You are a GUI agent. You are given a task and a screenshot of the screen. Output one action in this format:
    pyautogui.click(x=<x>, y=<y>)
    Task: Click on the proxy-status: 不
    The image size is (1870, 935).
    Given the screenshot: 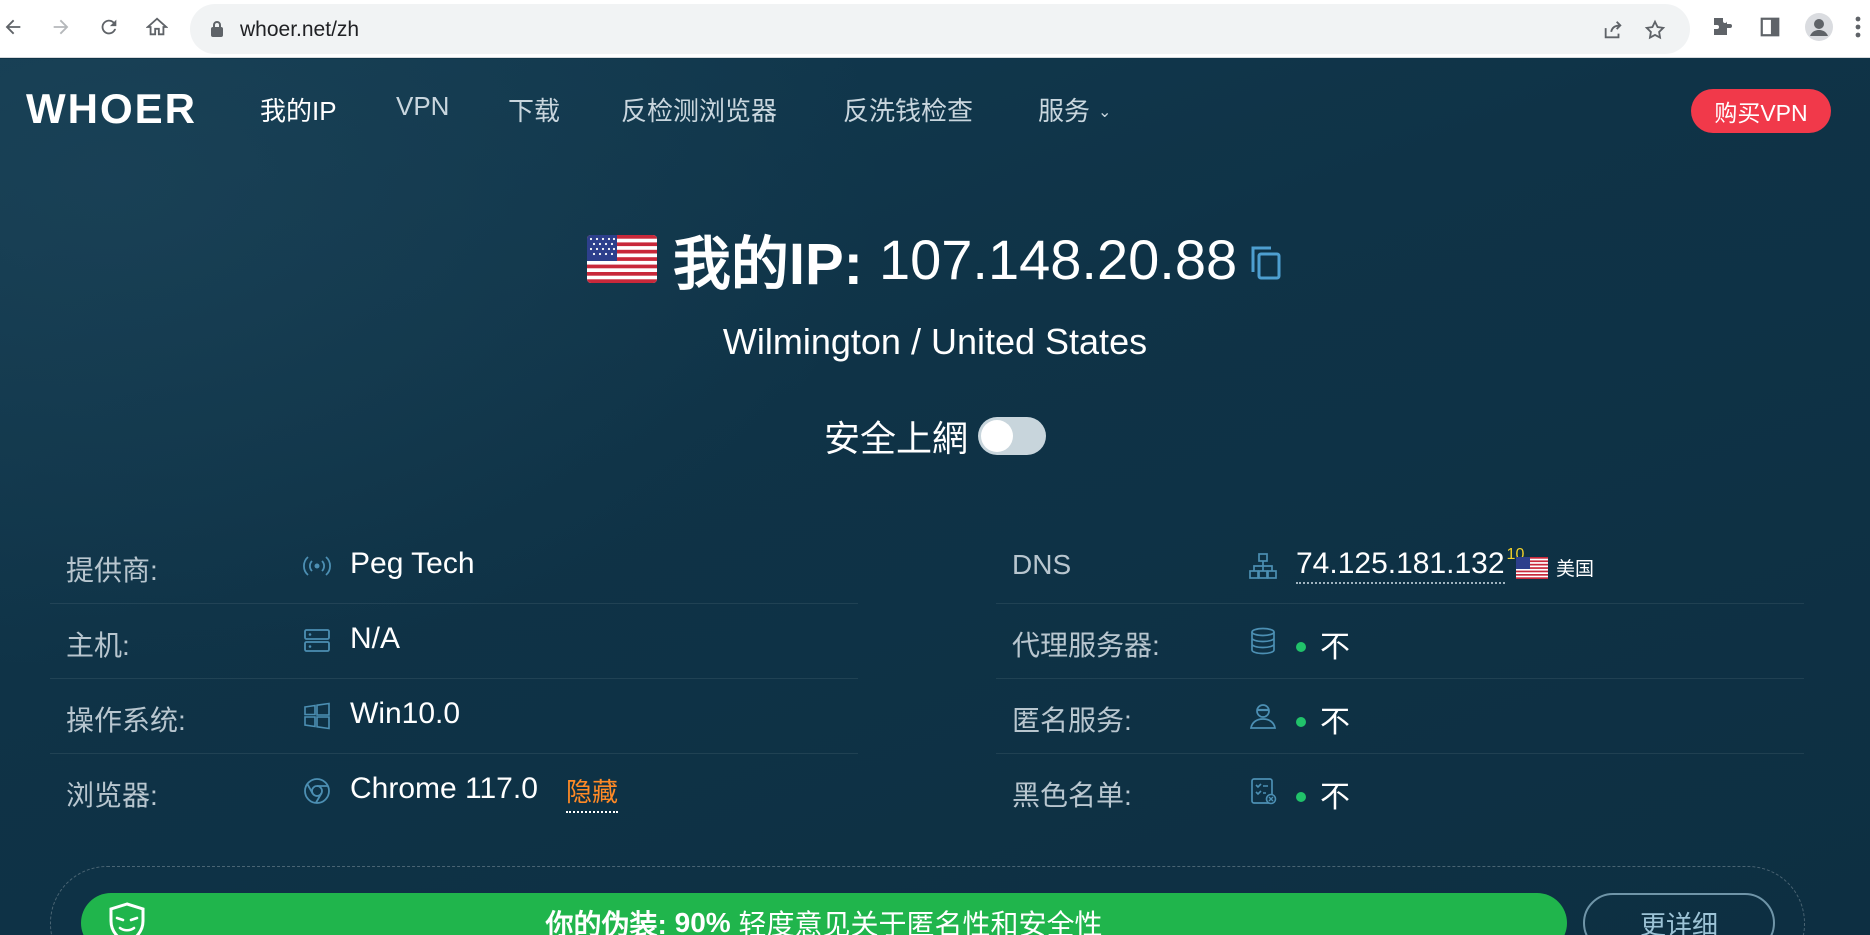 What is the action you would take?
    pyautogui.click(x=1323, y=644)
    